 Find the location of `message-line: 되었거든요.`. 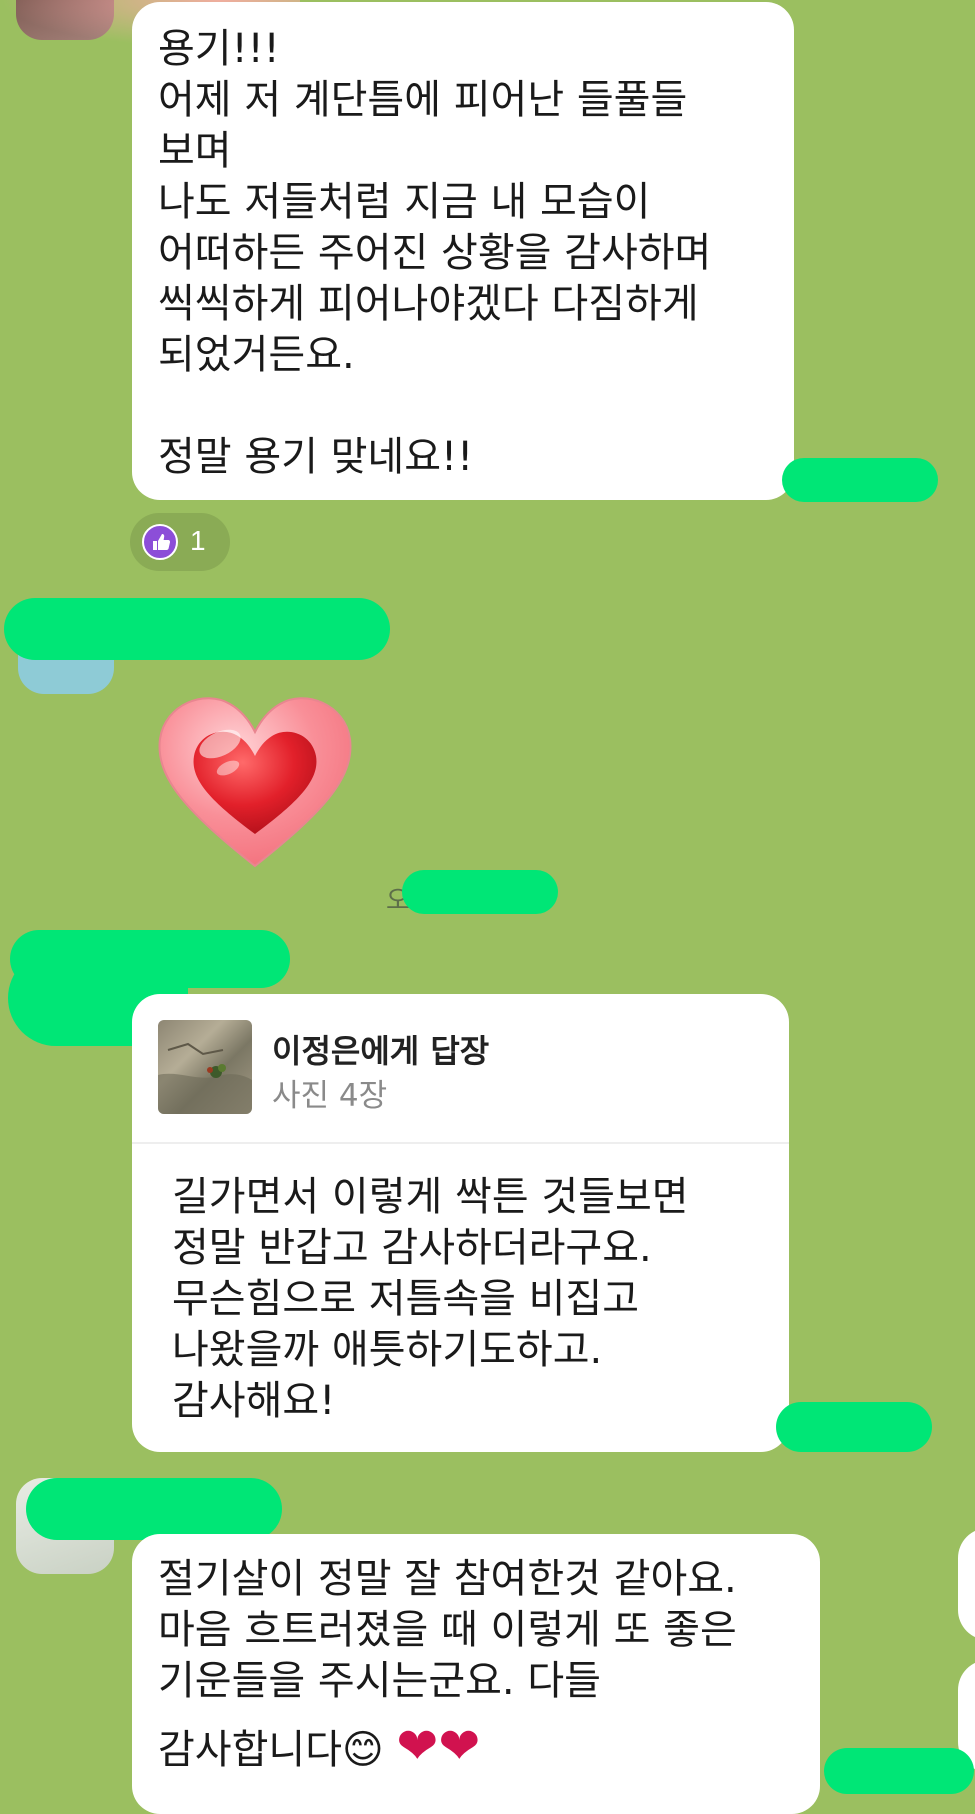

message-line: 되었거든요. is located at coordinates (256, 355).